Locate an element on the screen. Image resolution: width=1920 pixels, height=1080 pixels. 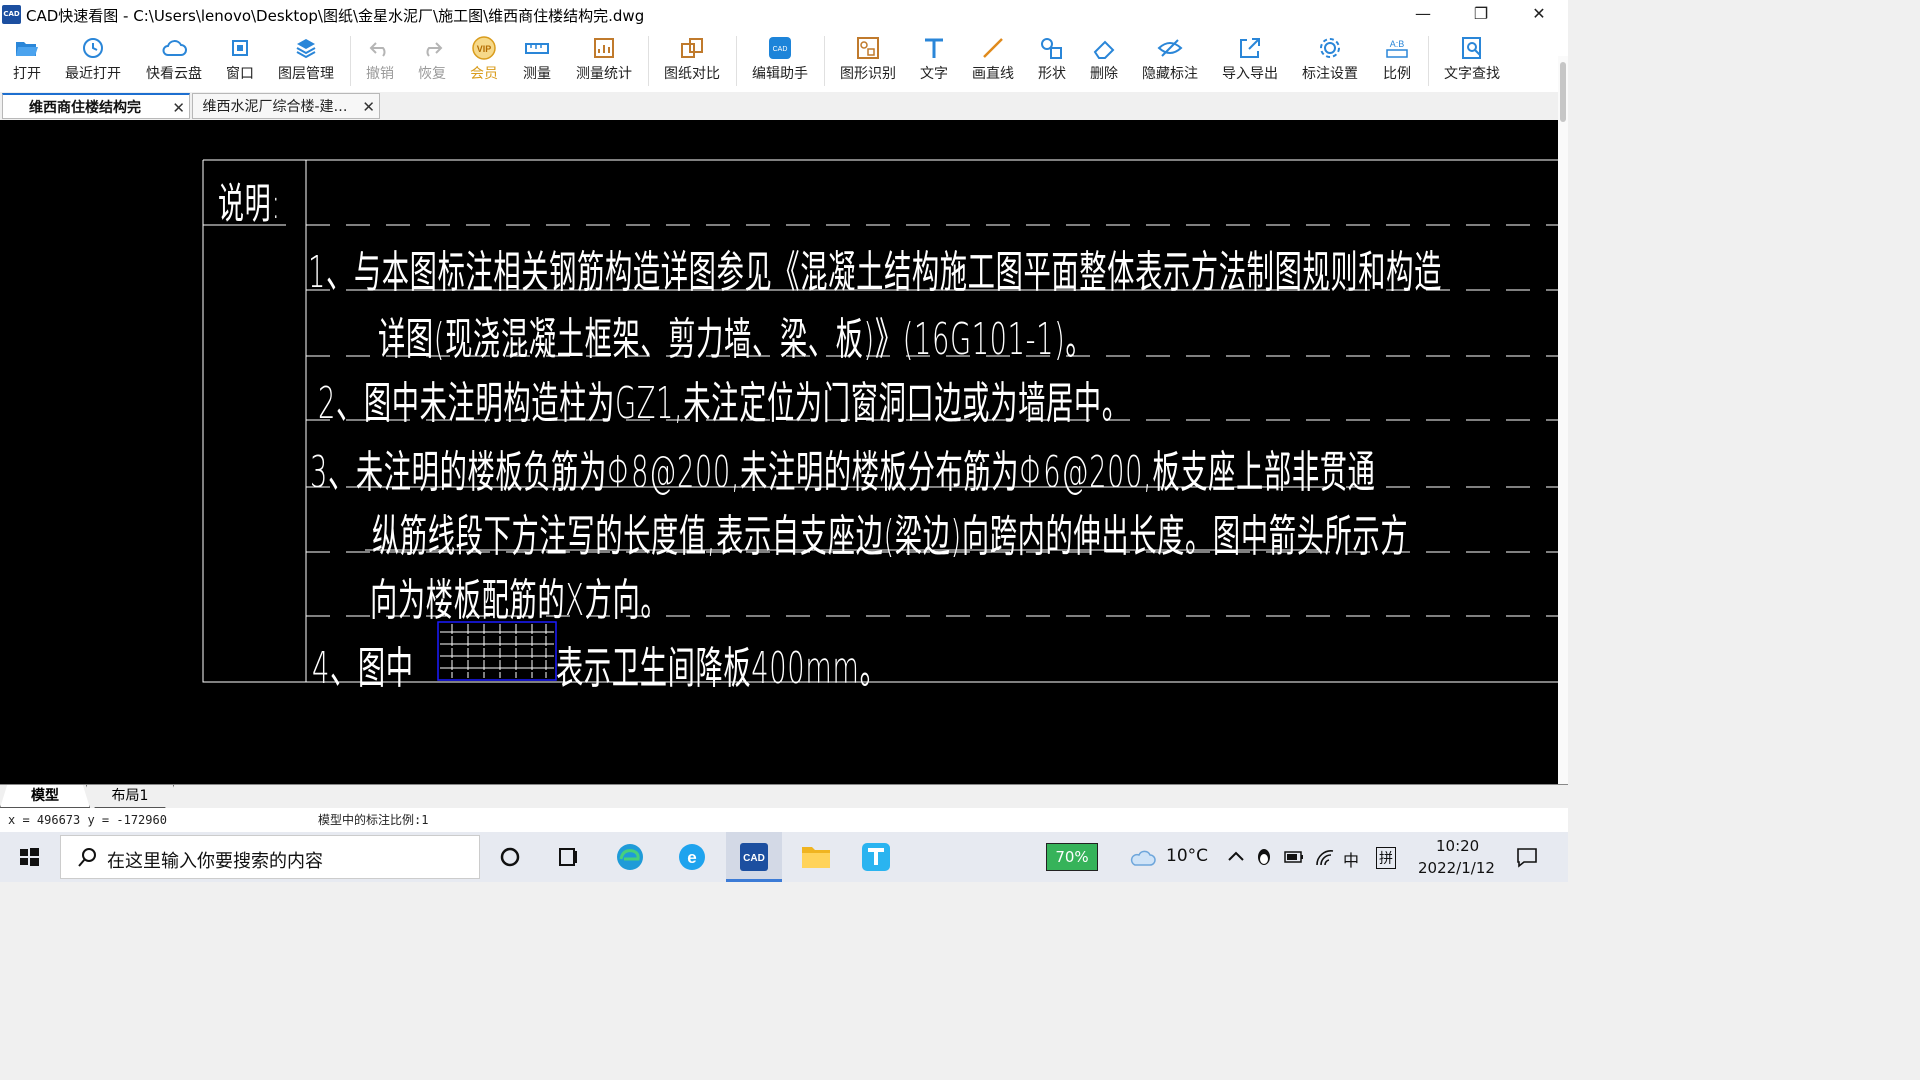
taskbar-file-explorer is located at coordinates (816, 857).